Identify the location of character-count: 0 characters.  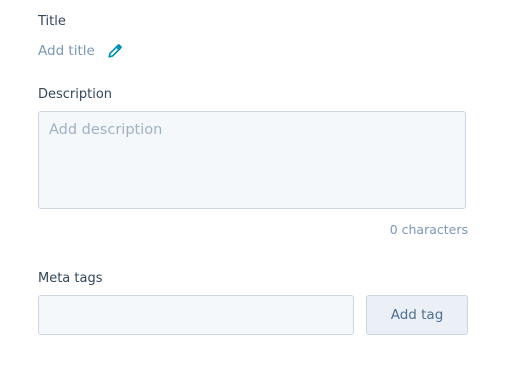
(428, 229).